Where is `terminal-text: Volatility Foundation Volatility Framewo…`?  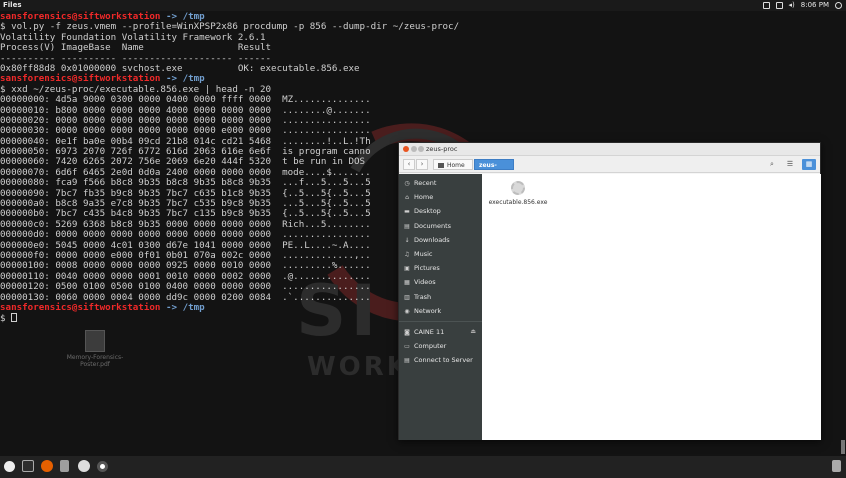
terminal-text: Volatility Foundation Volatility Framewo… is located at coordinates (133, 37).